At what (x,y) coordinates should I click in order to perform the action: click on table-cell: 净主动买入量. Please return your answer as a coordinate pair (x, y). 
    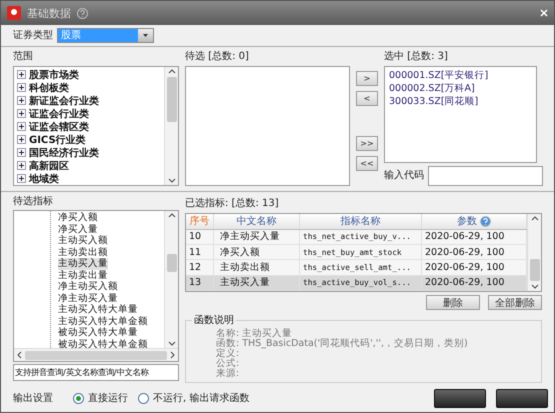
    Looking at the image, I should click on (257, 237).